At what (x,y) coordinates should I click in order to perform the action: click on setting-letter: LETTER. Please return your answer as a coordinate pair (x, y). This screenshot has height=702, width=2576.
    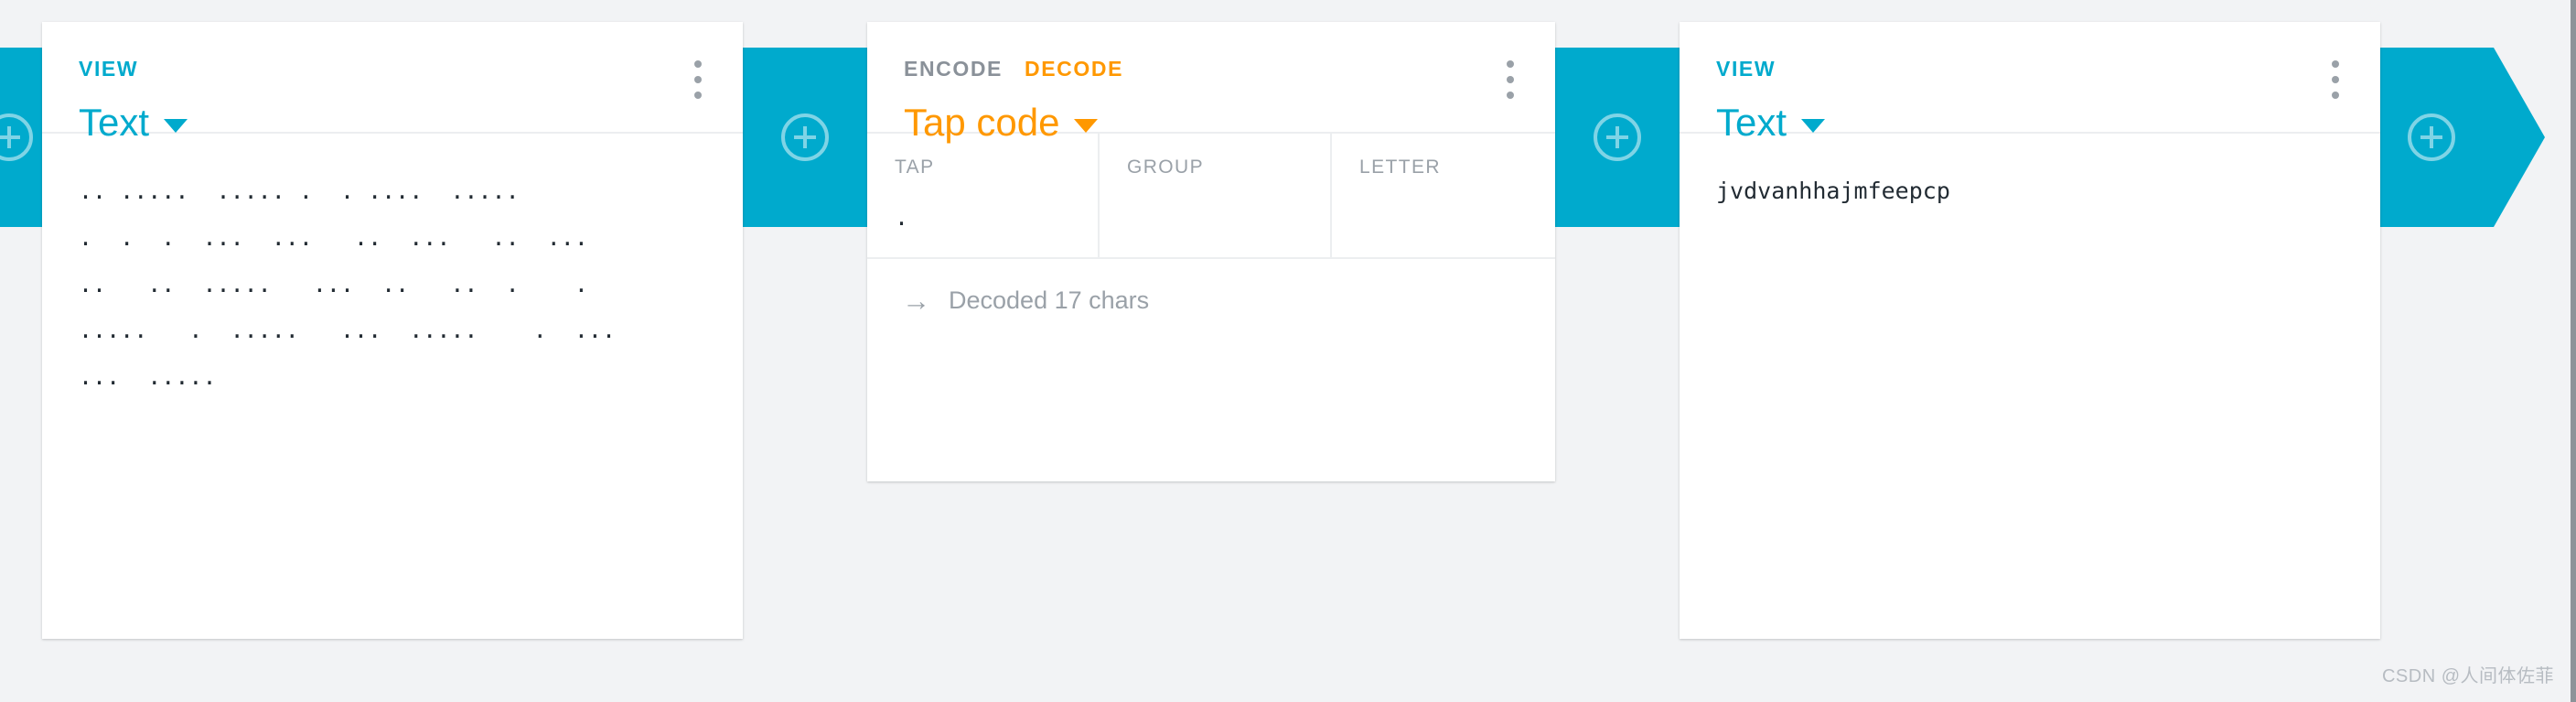
    Looking at the image, I should click on (1443, 195).